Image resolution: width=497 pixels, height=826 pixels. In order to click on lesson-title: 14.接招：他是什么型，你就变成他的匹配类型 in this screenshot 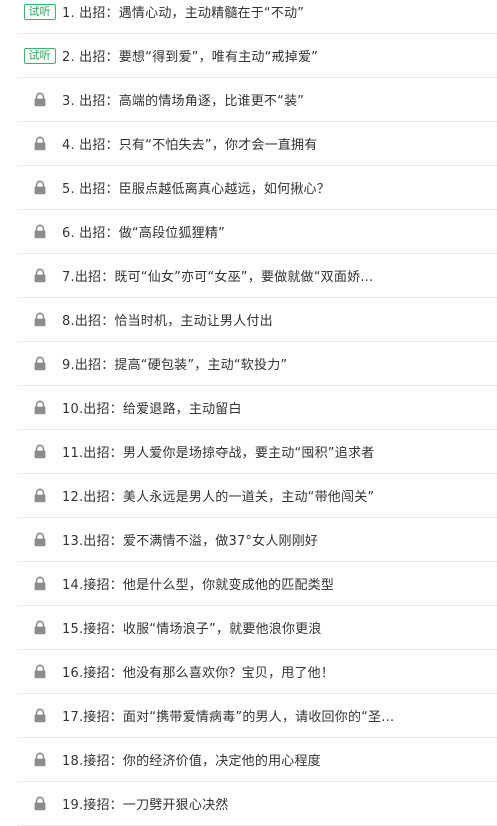, I will do `click(198, 583)`.